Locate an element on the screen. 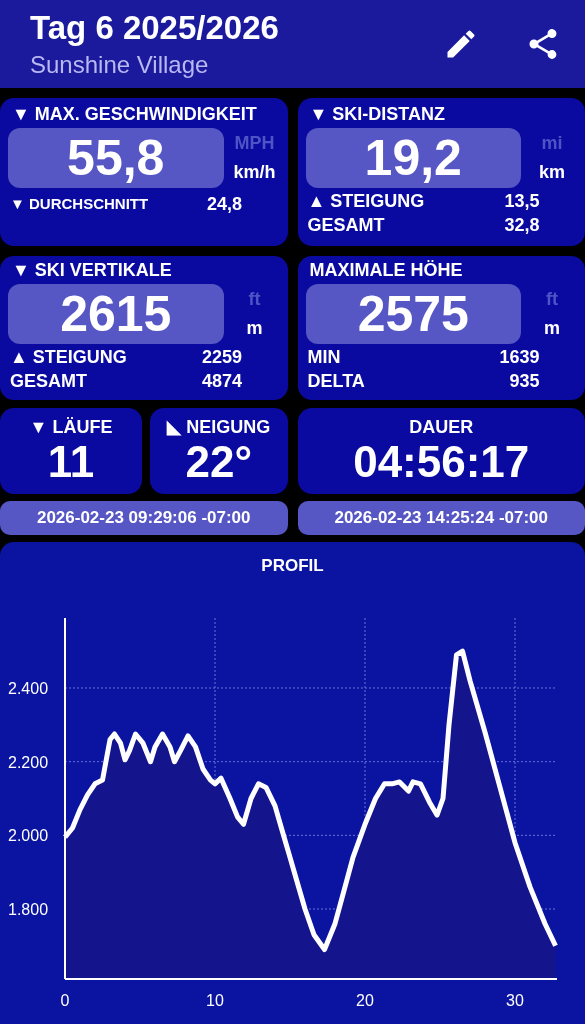 This screenshot has width=585, height=1024. card-title: ▼ MAX. GESCHWINDIGKEIT is located at coordinates (135, 114).